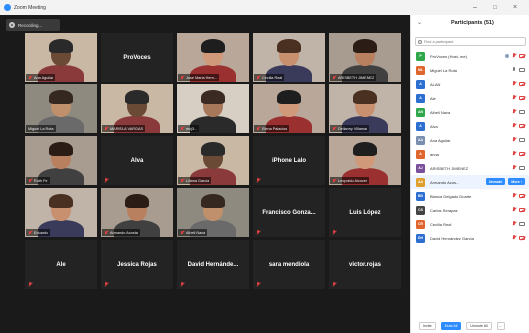 The width and height of the screenshot is (529, 333). I want to click on video-tile: Alva, so click(137, 160).